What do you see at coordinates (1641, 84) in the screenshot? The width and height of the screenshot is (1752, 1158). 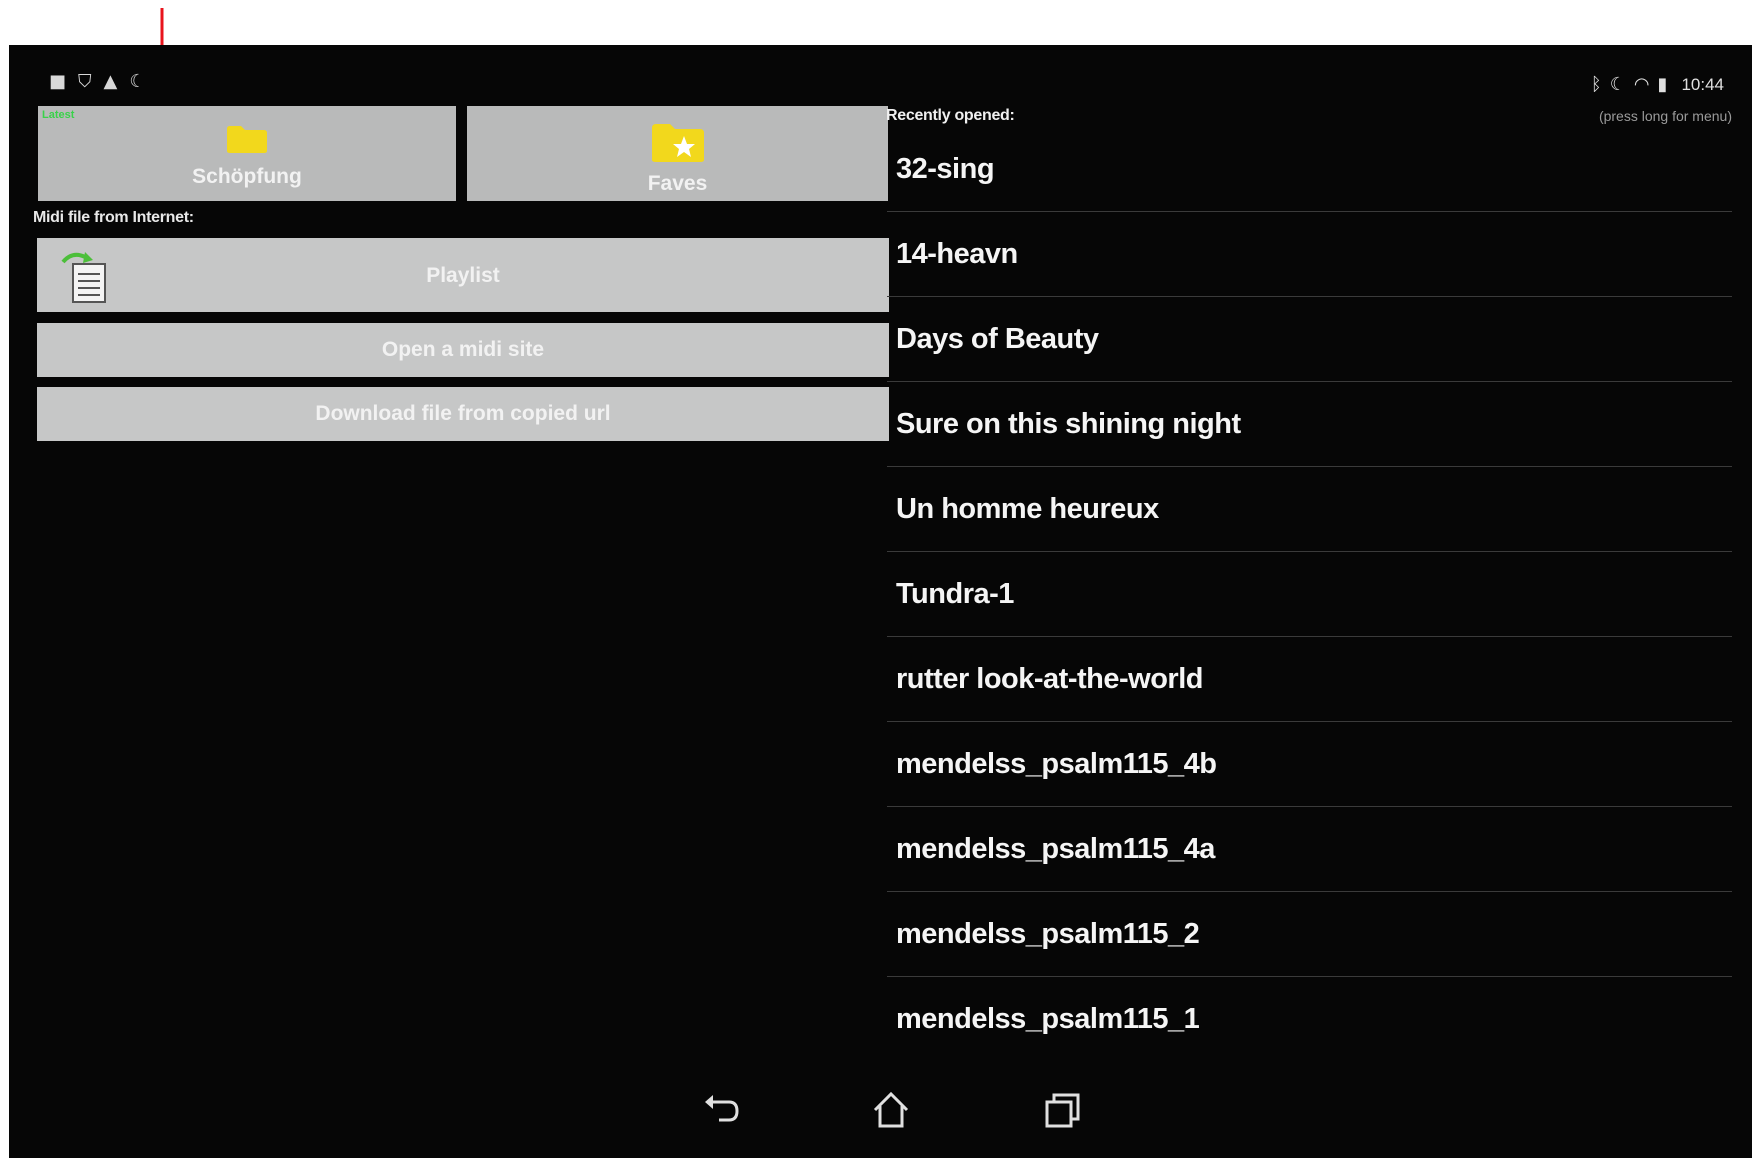 I see `wifi-icon: ◠` at bounding box center [1641, 84].